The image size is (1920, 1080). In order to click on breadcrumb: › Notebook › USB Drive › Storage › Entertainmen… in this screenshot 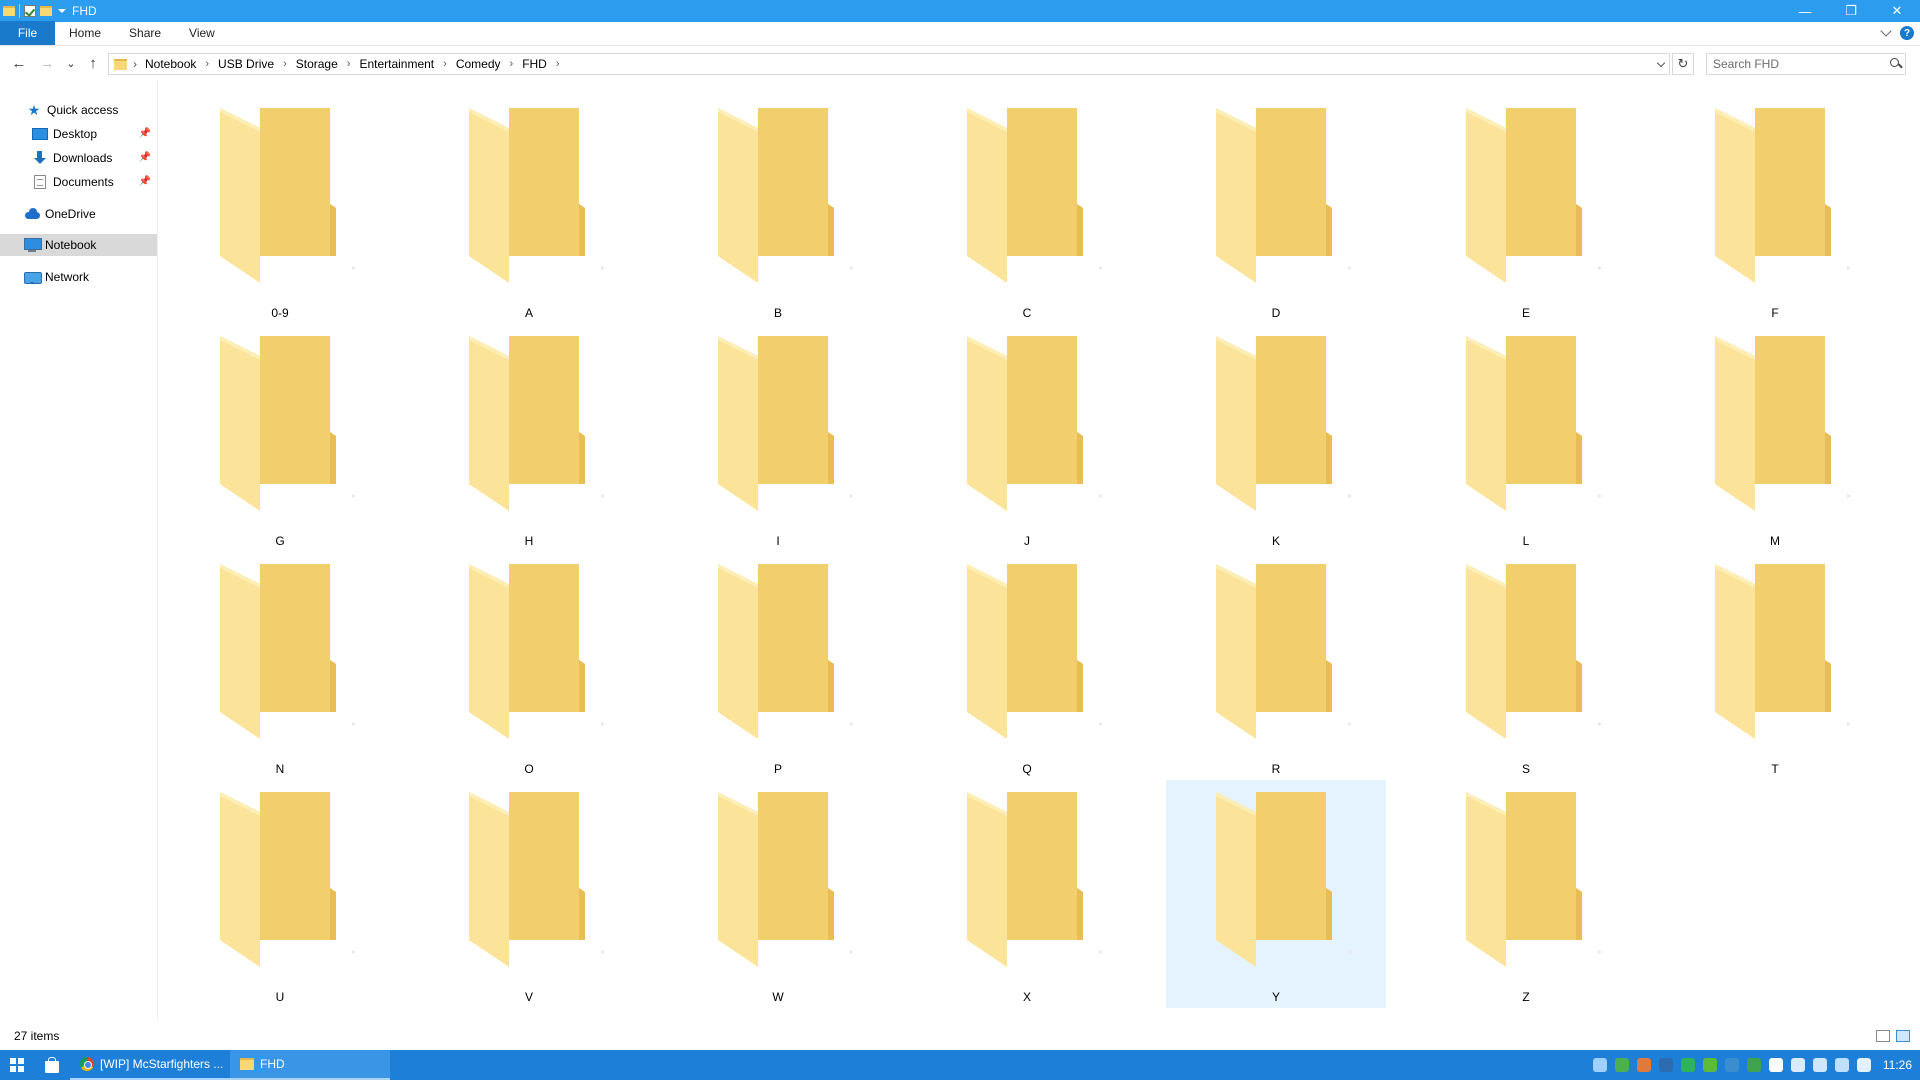, I will do `click(351, 64)`.